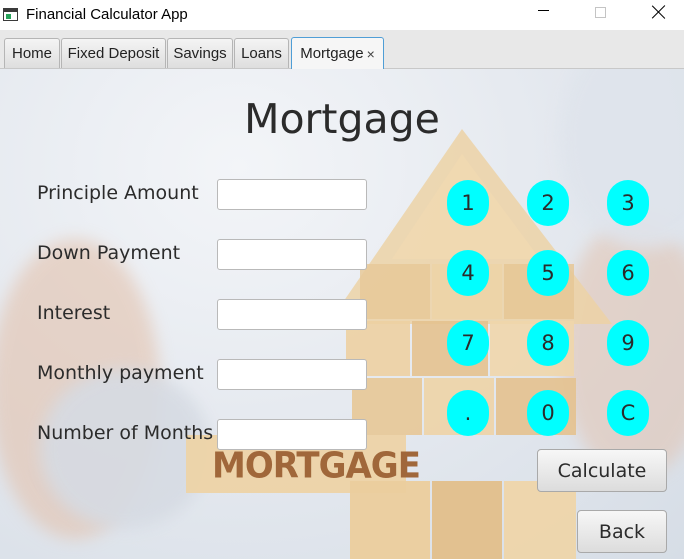  I want to click on keypad-2-button: 2, so click(548, 203).